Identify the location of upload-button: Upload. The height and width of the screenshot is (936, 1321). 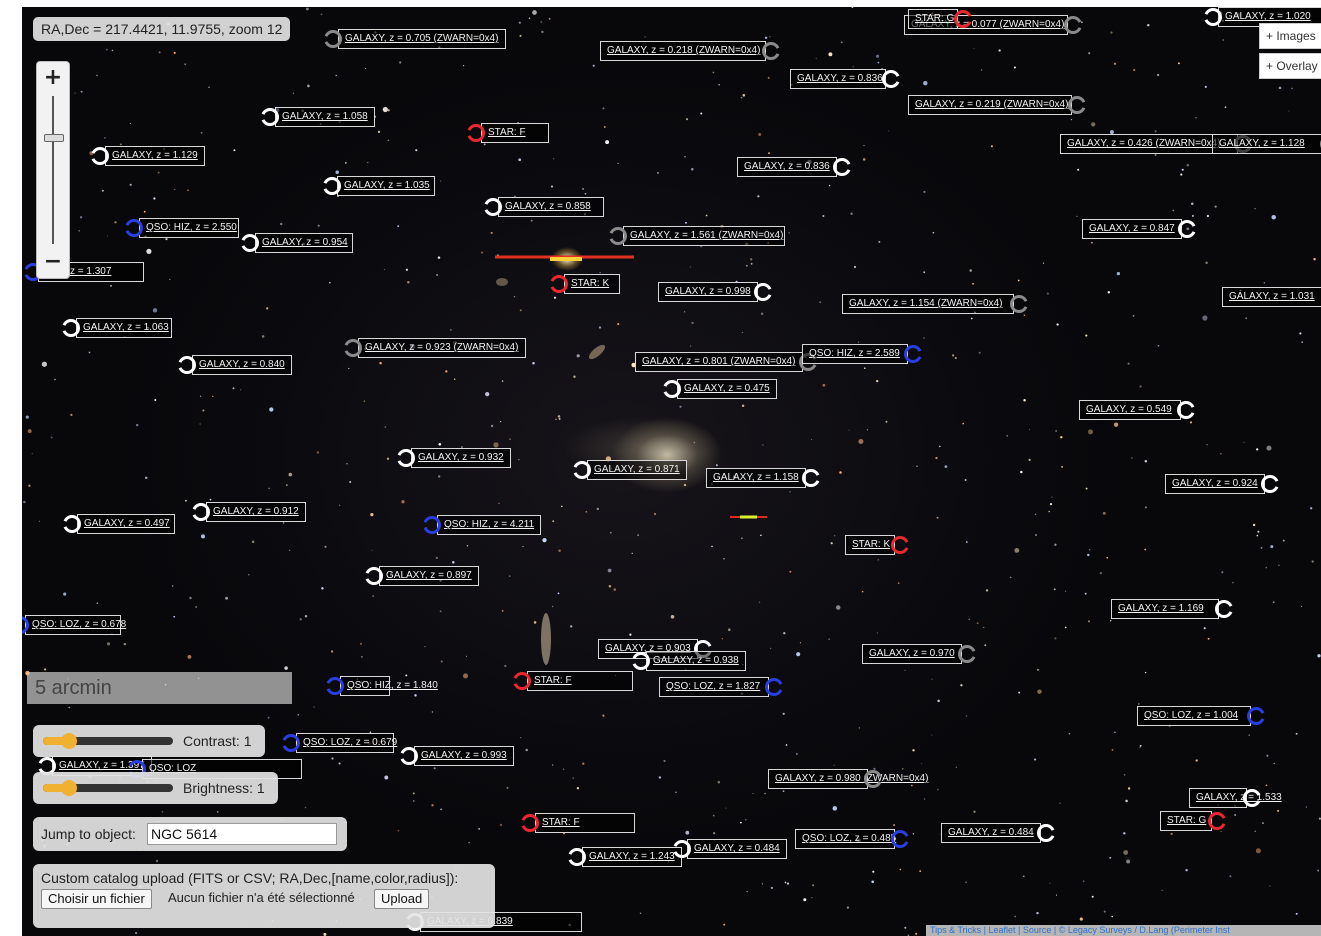
(402, 899).